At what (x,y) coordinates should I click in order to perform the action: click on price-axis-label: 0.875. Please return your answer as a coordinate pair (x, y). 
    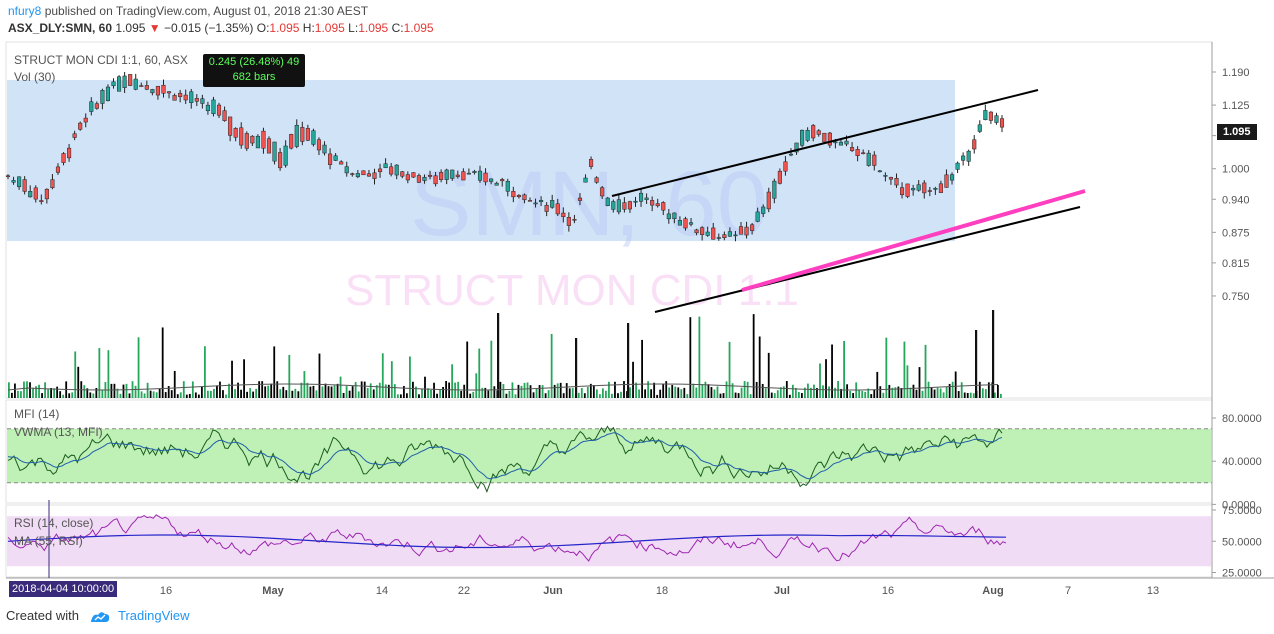
    Looking at the image, I should click on (1236, 233).